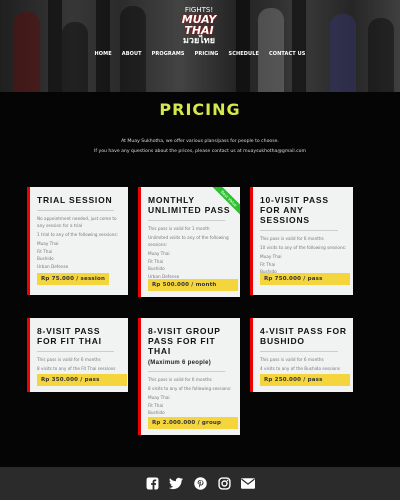  Describe the element at coordinates (193, 423) in the screenshot. I see `price-tag: Rp 2.000.000 / group` at that location.